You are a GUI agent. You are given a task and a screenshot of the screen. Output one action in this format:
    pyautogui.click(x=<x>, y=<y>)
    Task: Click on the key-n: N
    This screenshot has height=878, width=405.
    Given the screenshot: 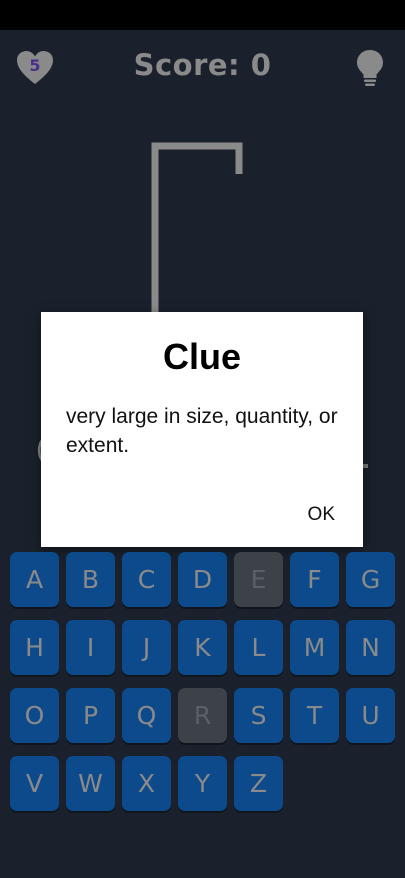 What is the action you would take?
    pyautogui.click(x=370, y=647)
    